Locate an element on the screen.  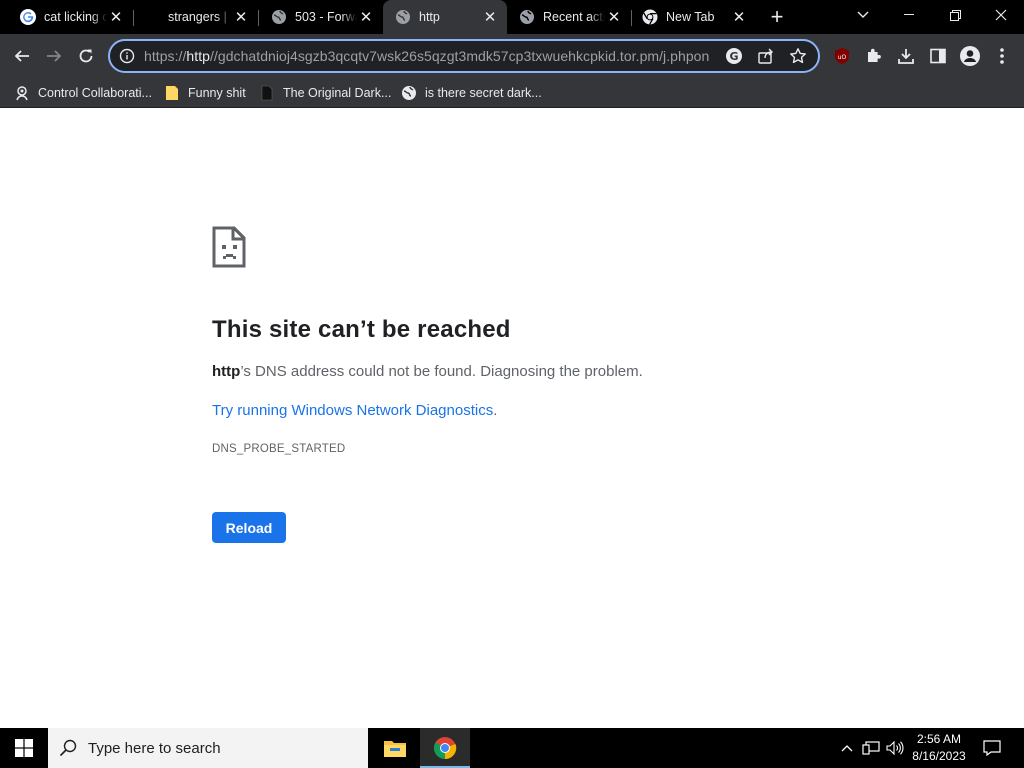
show-hidden-icons is located at coordinates (847, 748).